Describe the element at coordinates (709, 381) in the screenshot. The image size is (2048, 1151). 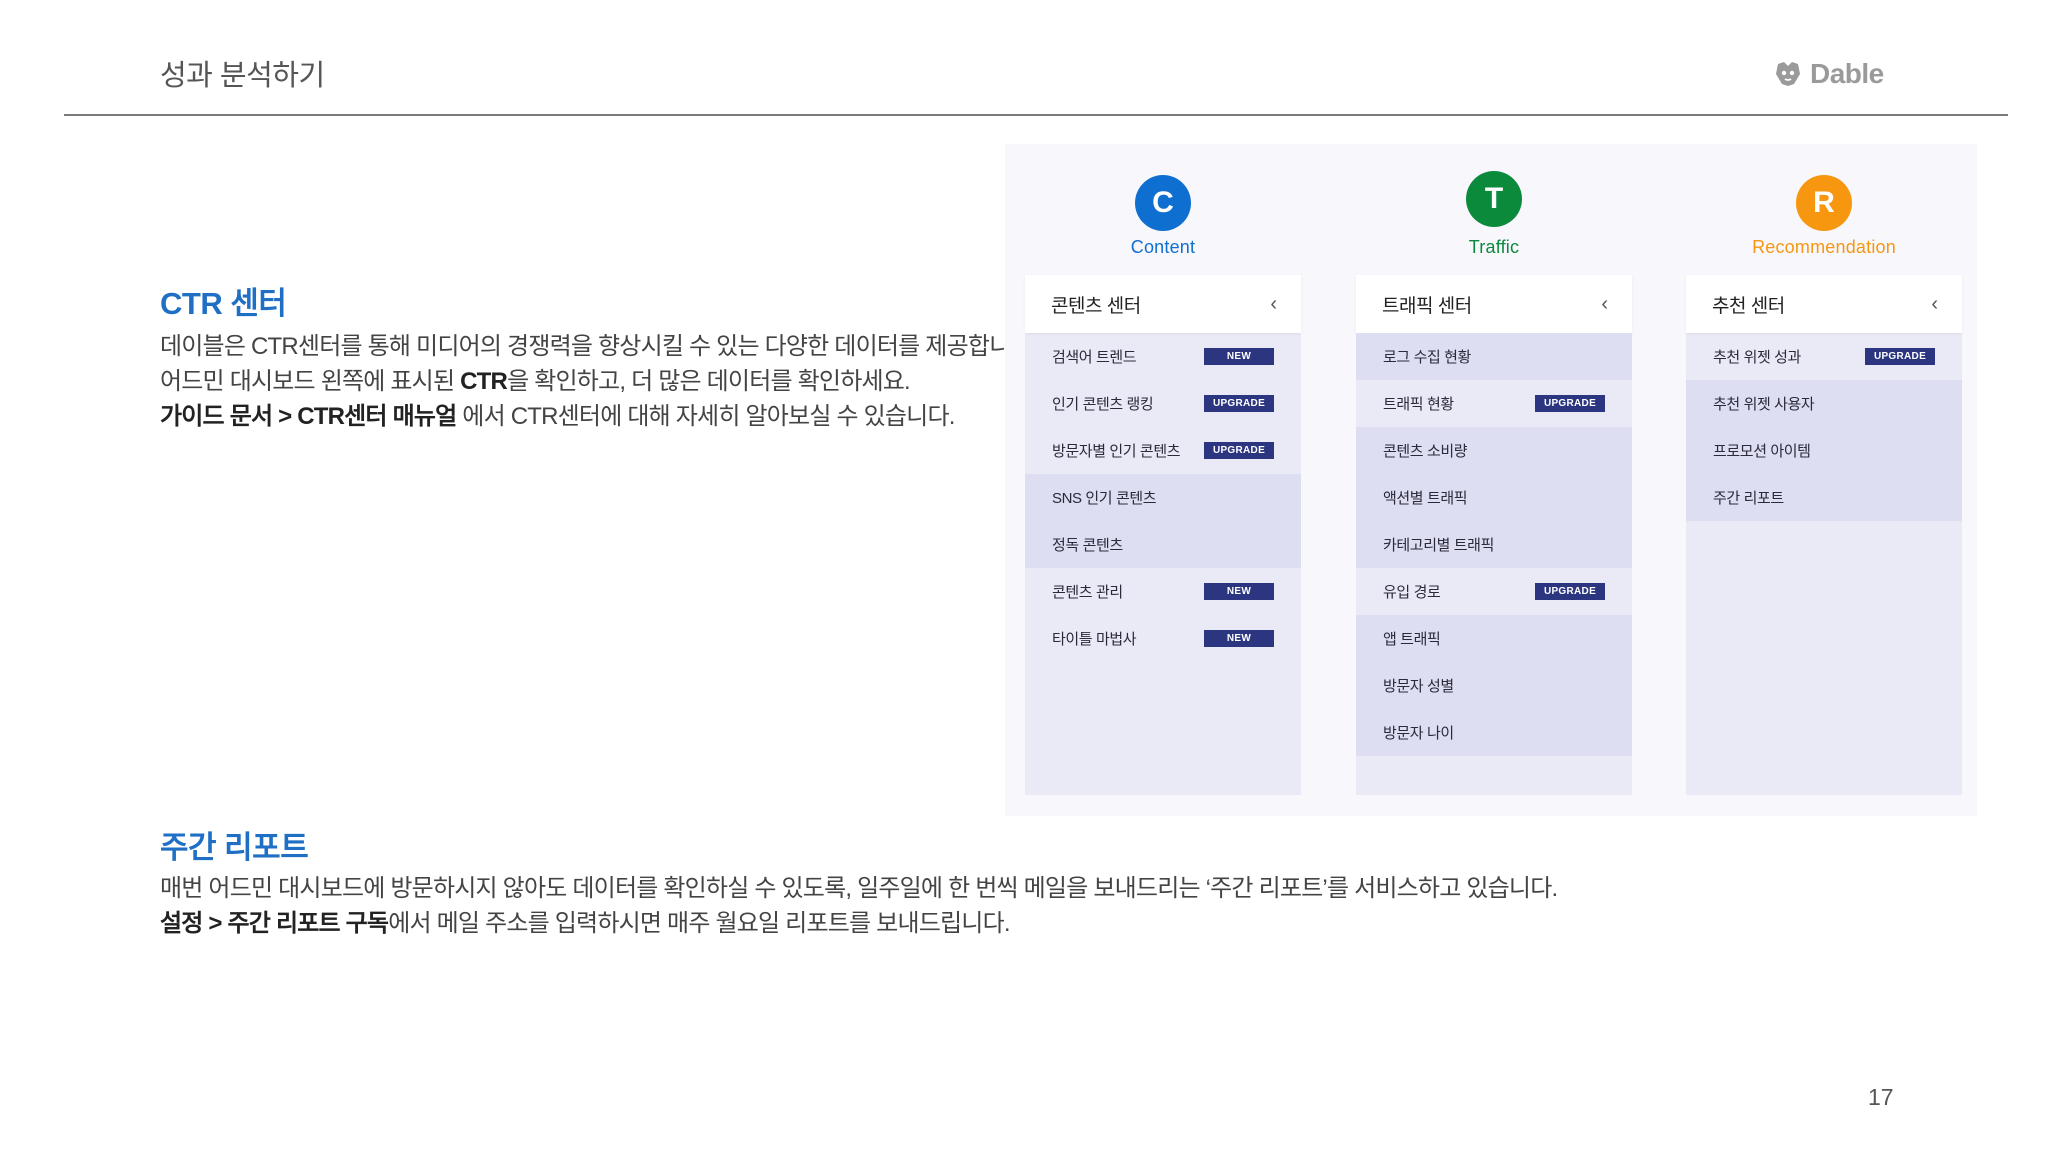
I see `ctr-line-2-post: 을 확인하고, 더 많은 데이터를 확인하세요.` at that location.